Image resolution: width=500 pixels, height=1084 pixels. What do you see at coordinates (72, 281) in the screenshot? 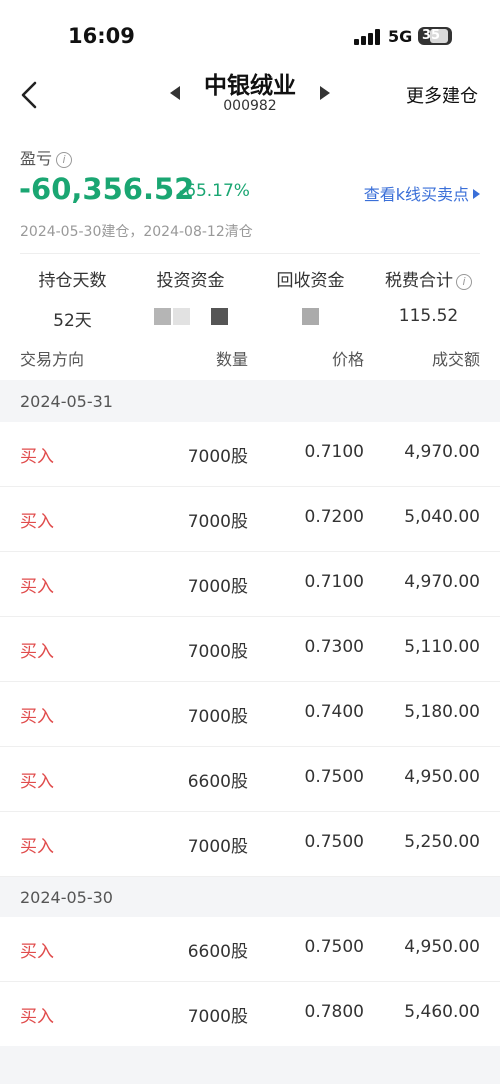
I see `stat-label: 持仓天数` at bounding box center [72, 281].